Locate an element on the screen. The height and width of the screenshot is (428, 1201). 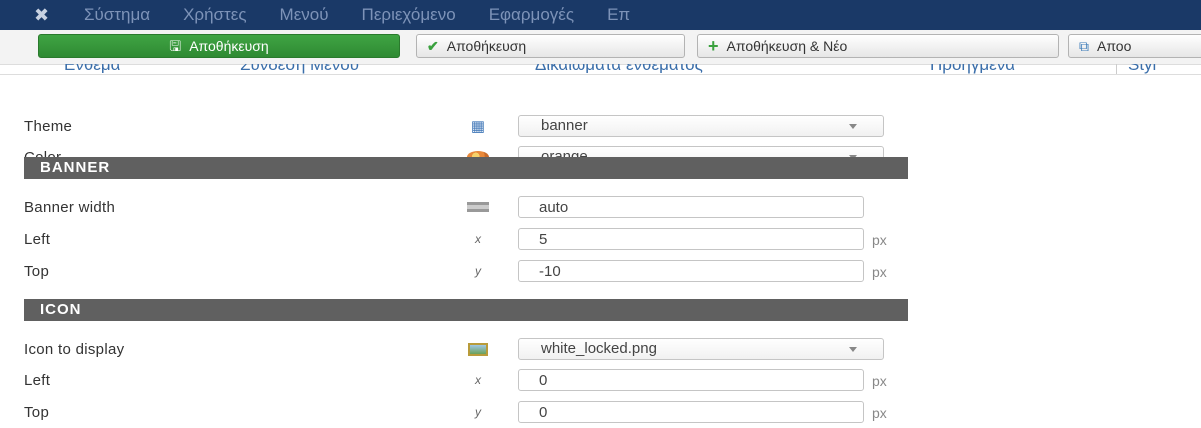
banner-left-row: Left x px is located at coordinates (600, 240).